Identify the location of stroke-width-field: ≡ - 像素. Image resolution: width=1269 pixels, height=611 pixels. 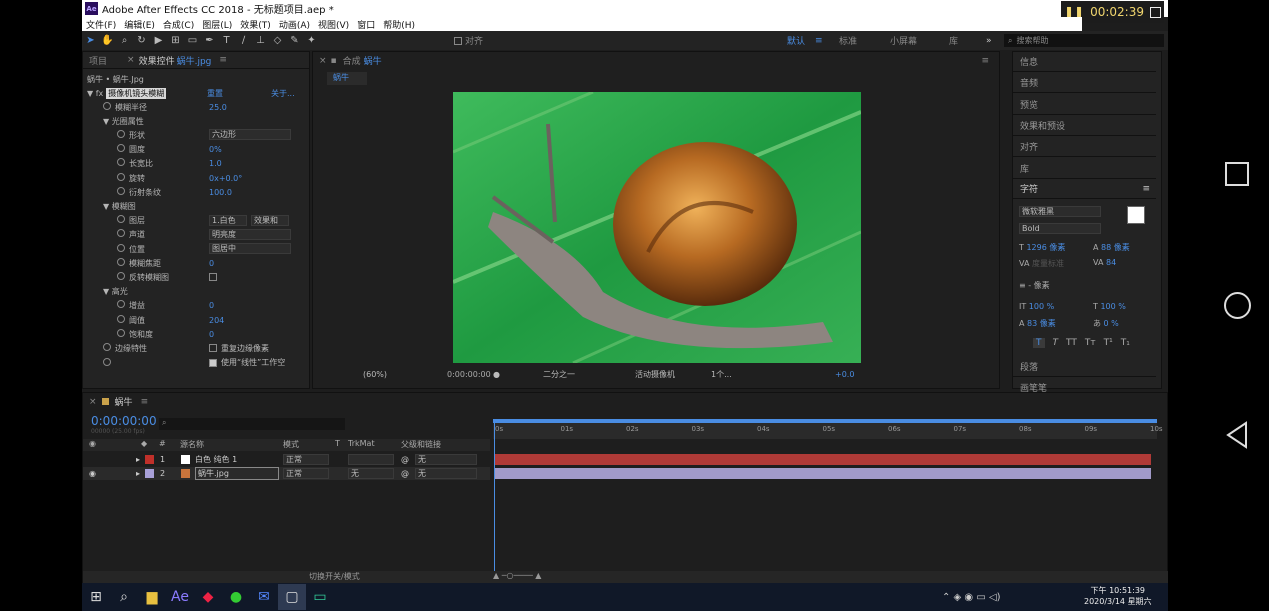
(1034, 285).